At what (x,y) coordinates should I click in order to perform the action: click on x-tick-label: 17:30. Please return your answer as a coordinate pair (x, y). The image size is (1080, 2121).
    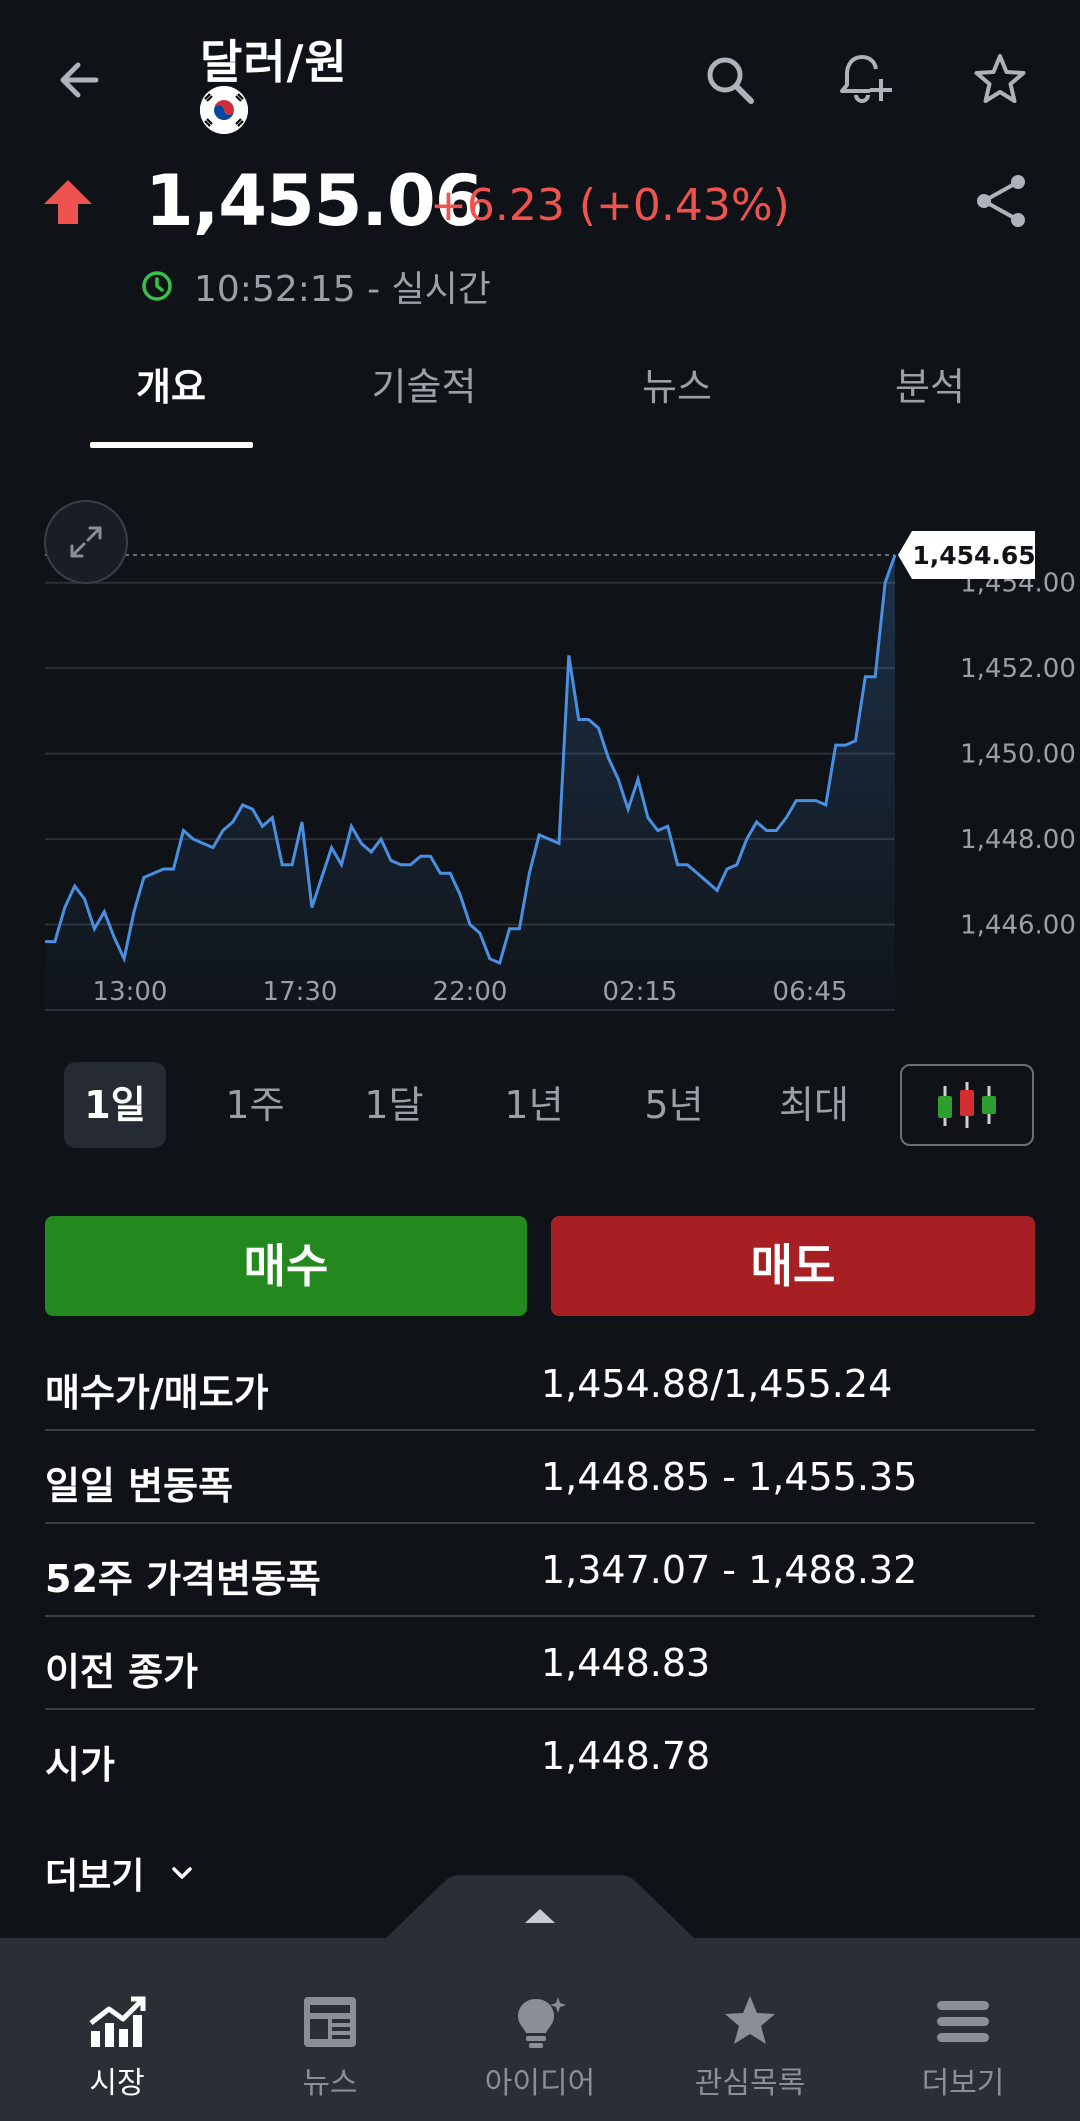
    Looking at the image, I should click on (300, 992).